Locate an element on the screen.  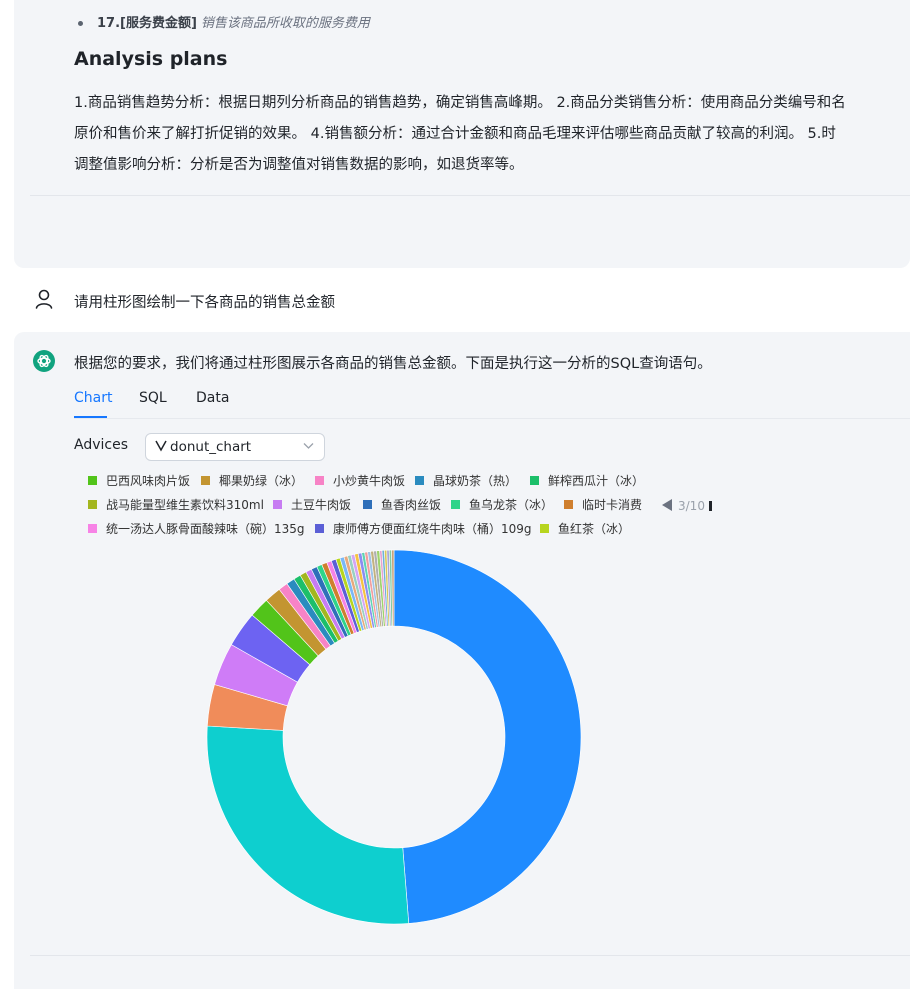
legend-pager: 3/10 is located at coordinates (687, 506).